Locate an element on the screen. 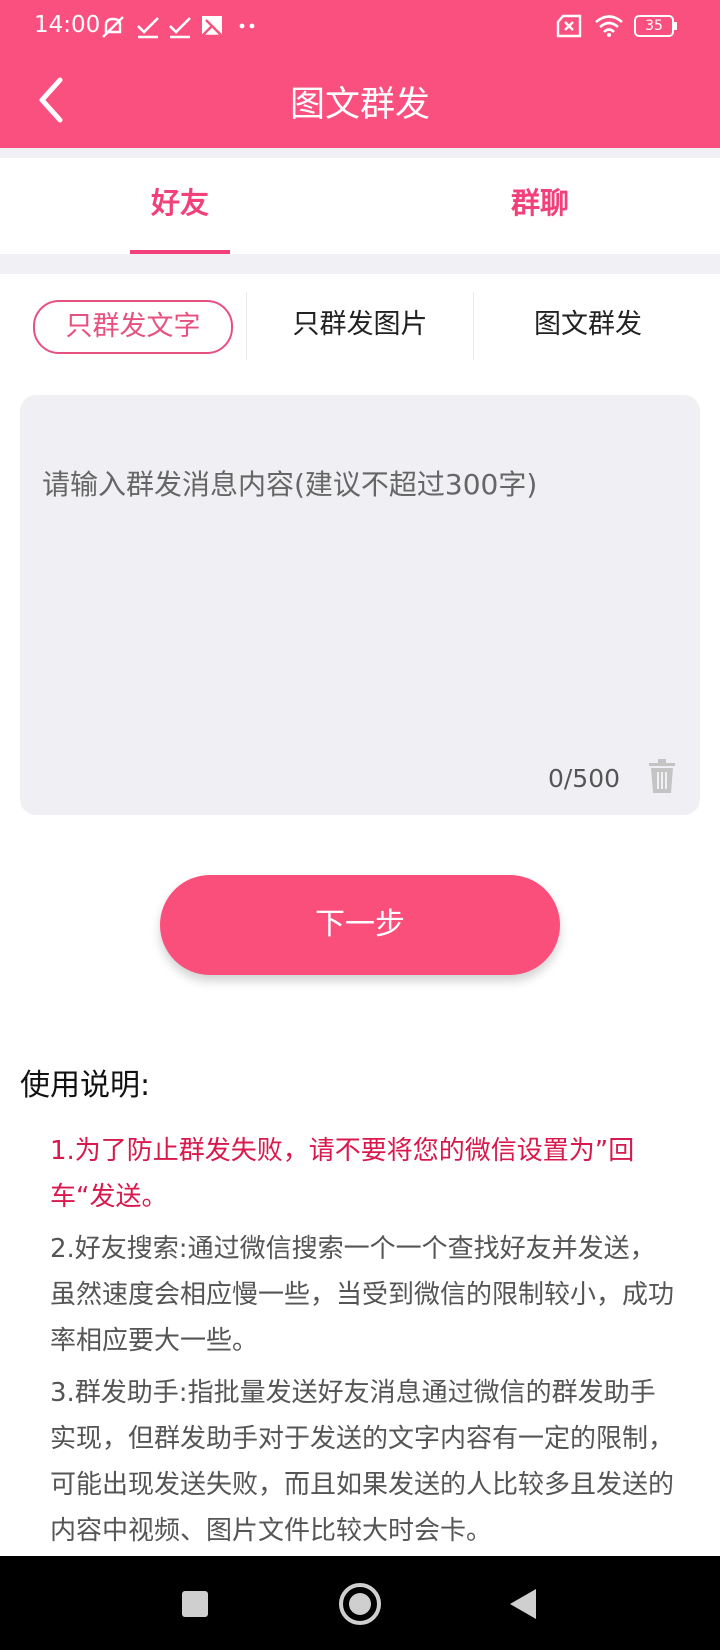 The image size is (720, 1650). page-title: 图文群发 is located at coordinates (359, 105).